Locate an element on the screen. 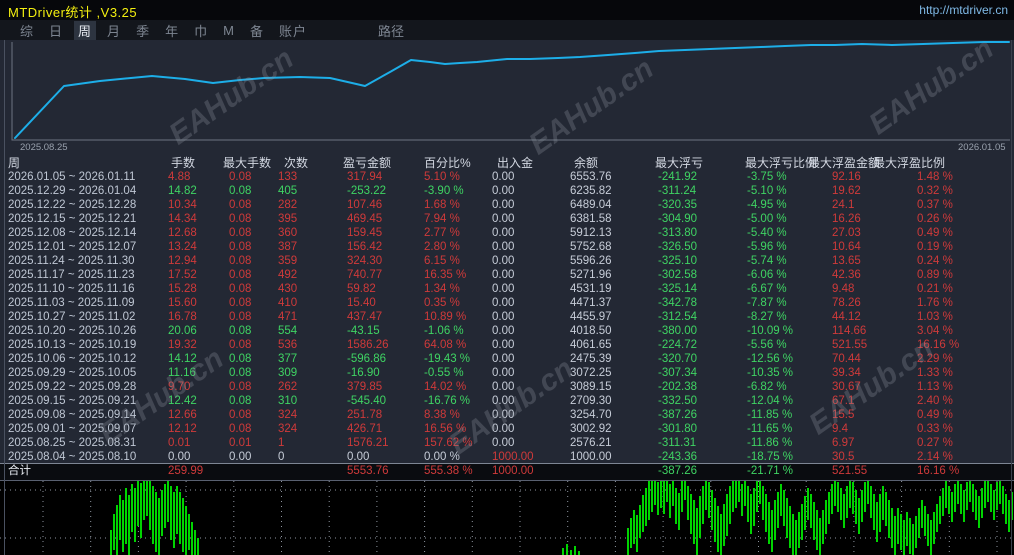 The image size is (1014, 555). table-cell: -12.04 % is located at coordinates (770, 401).